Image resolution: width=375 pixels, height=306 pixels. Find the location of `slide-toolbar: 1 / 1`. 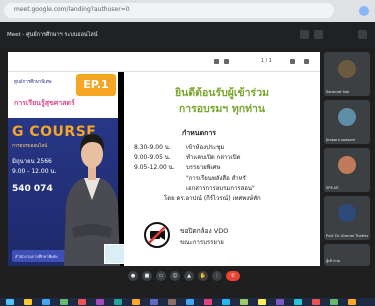

slide-toolbar: 1 / 1 is located at coordinates (164, 62).